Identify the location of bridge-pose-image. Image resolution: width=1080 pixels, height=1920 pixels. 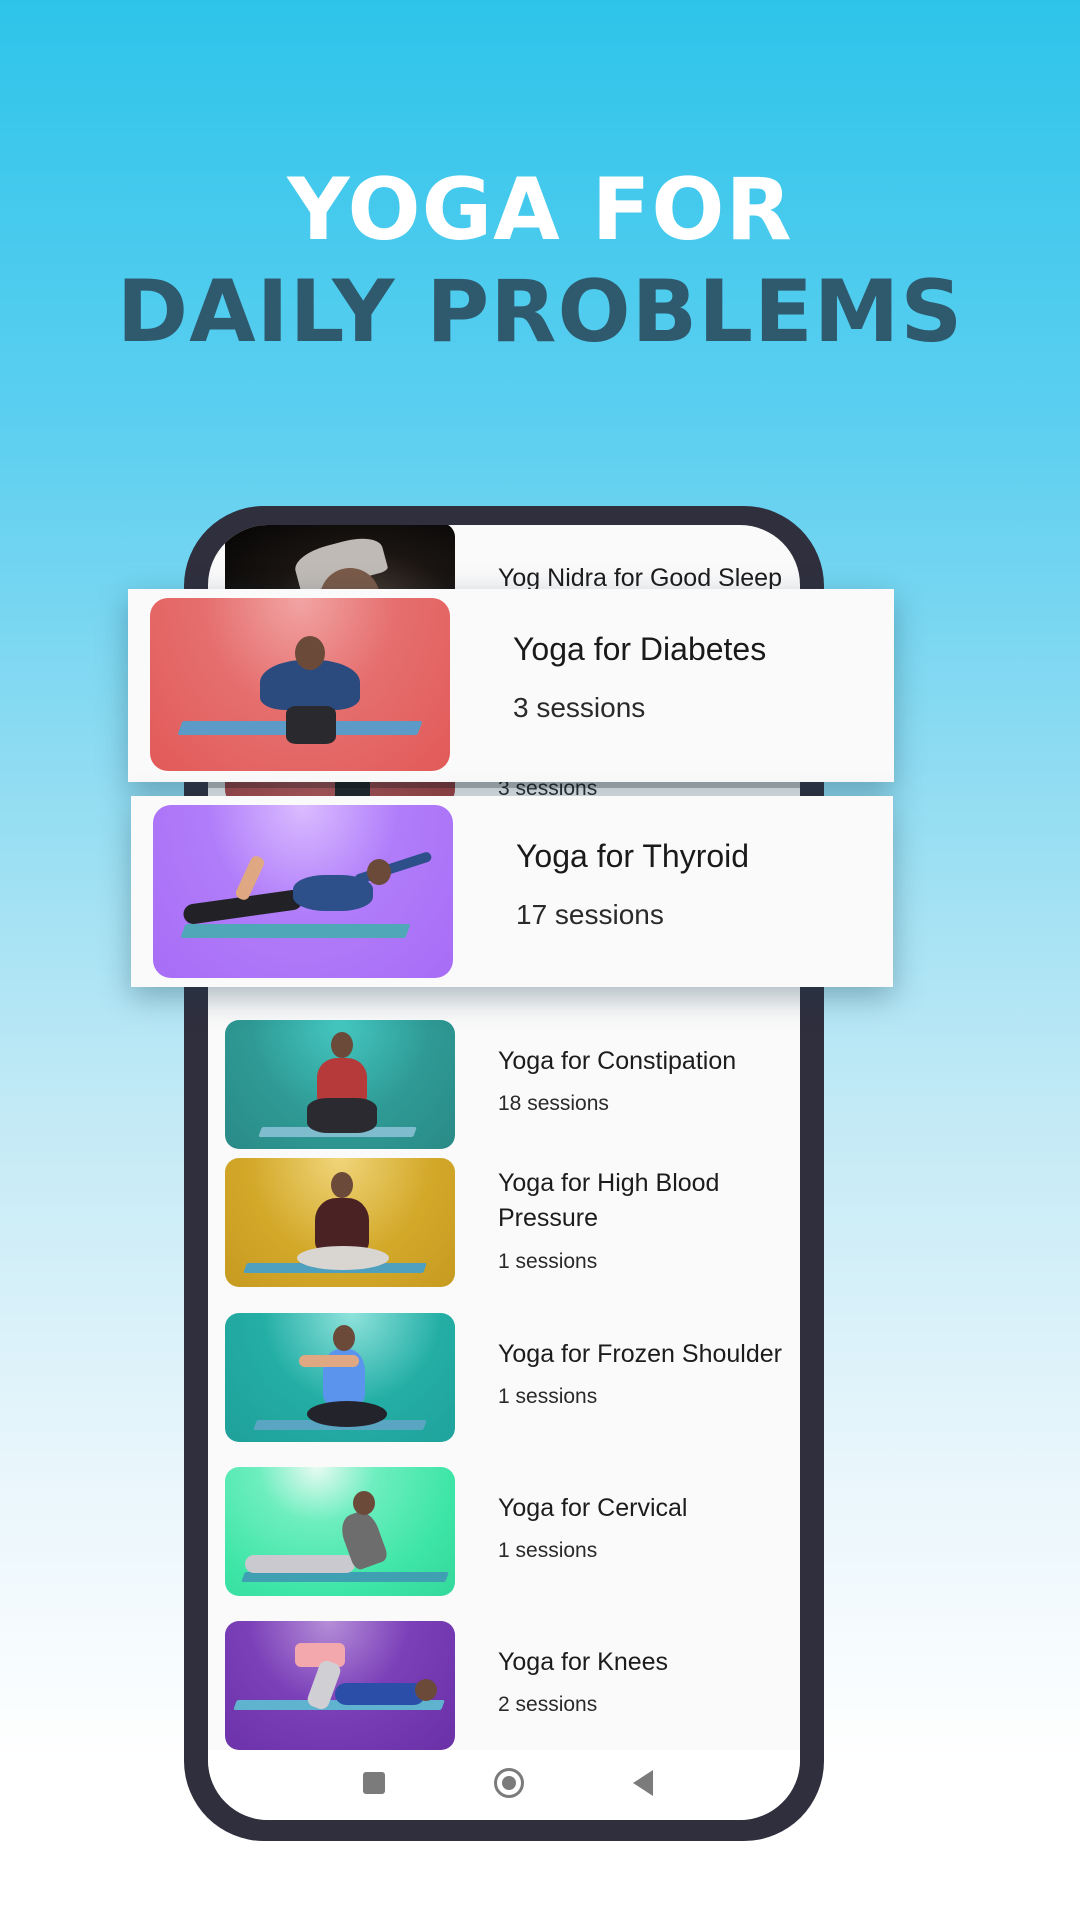
(340, 1685).